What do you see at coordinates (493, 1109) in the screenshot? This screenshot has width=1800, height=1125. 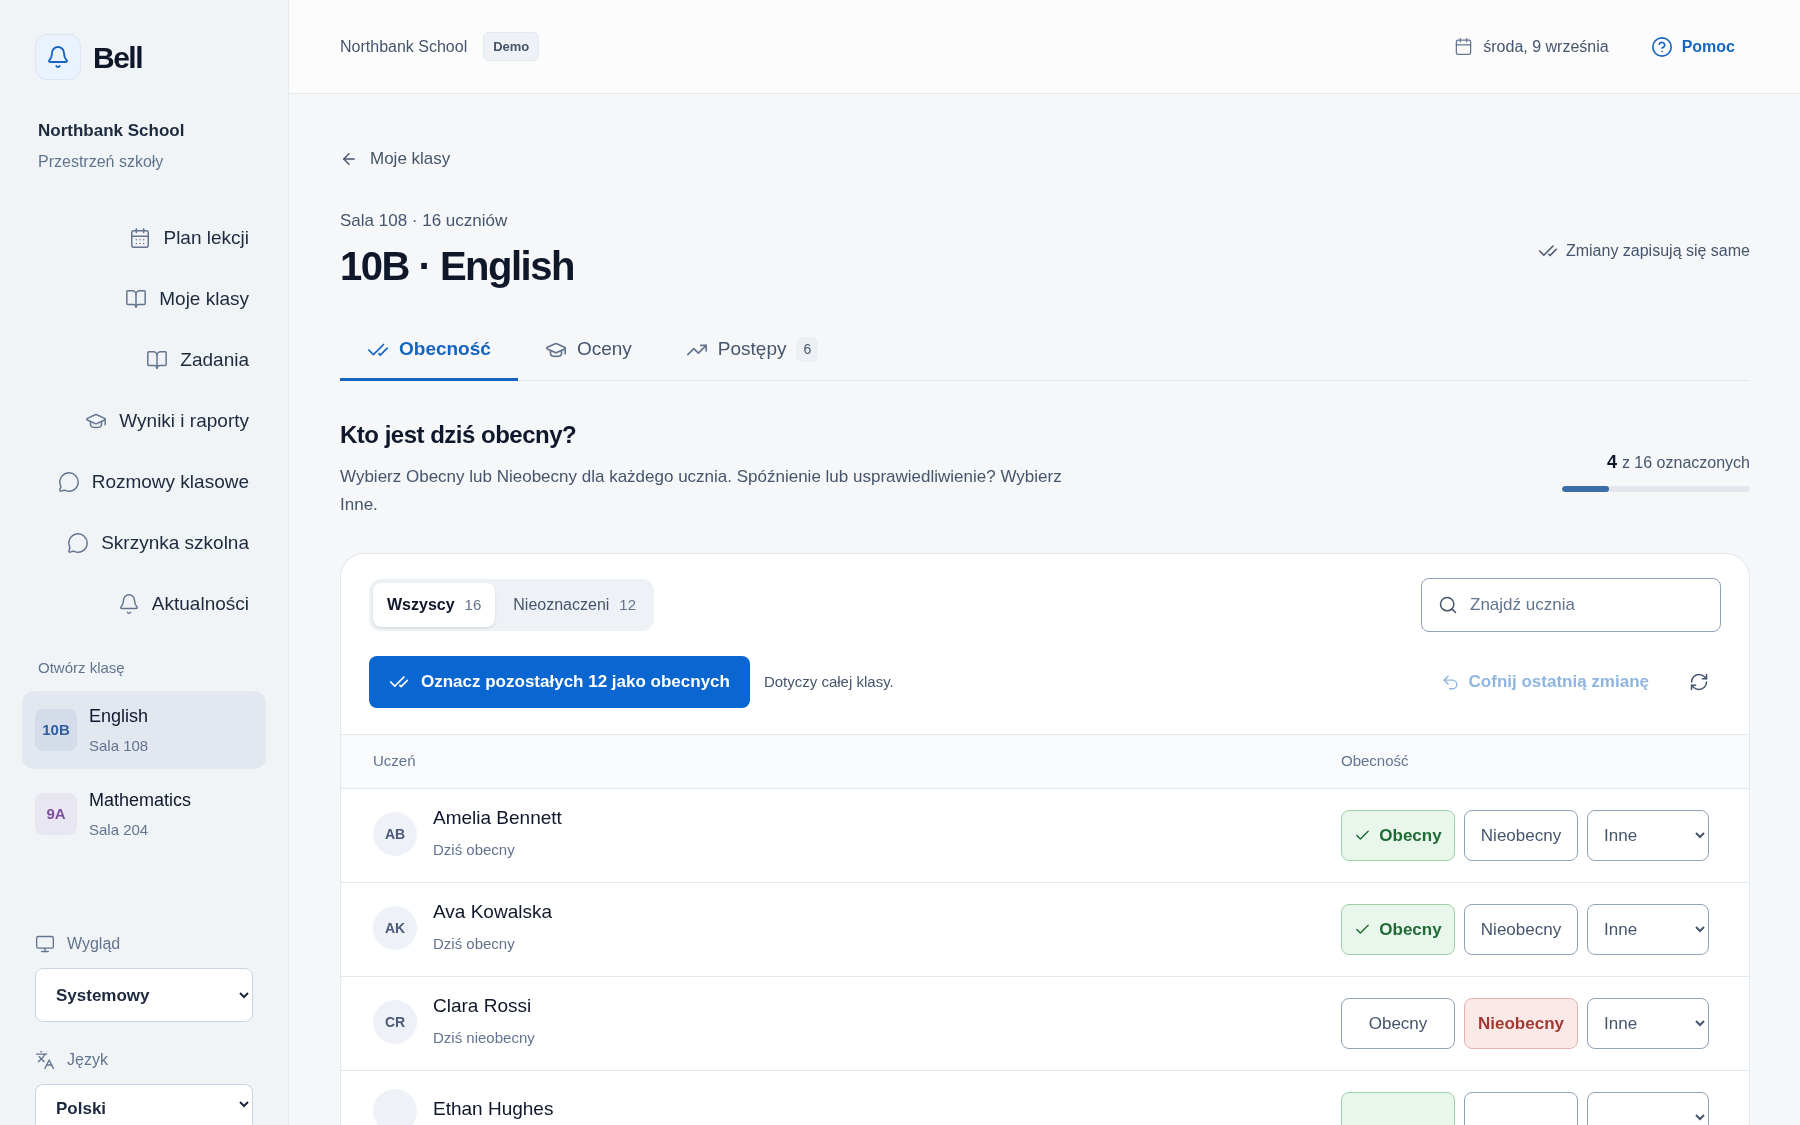 I see `student-name: Ethan Hughes` at bounding box center [493, 1109].